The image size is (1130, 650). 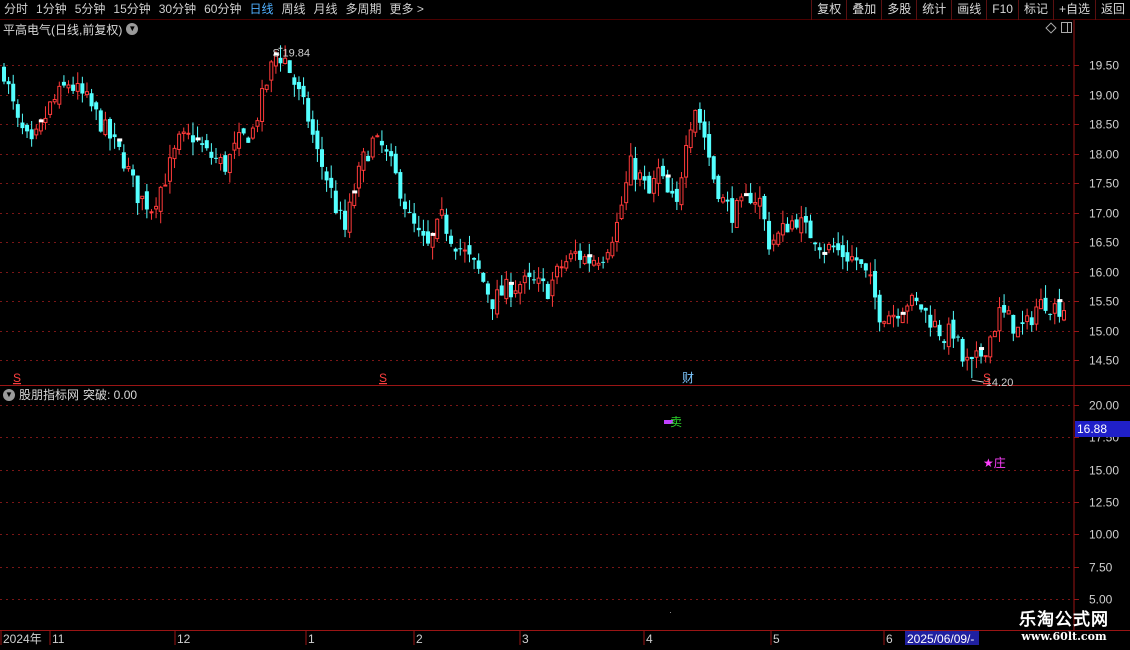 I want to click on price-tick-label: 19.50, so click(x=1104, y=66).